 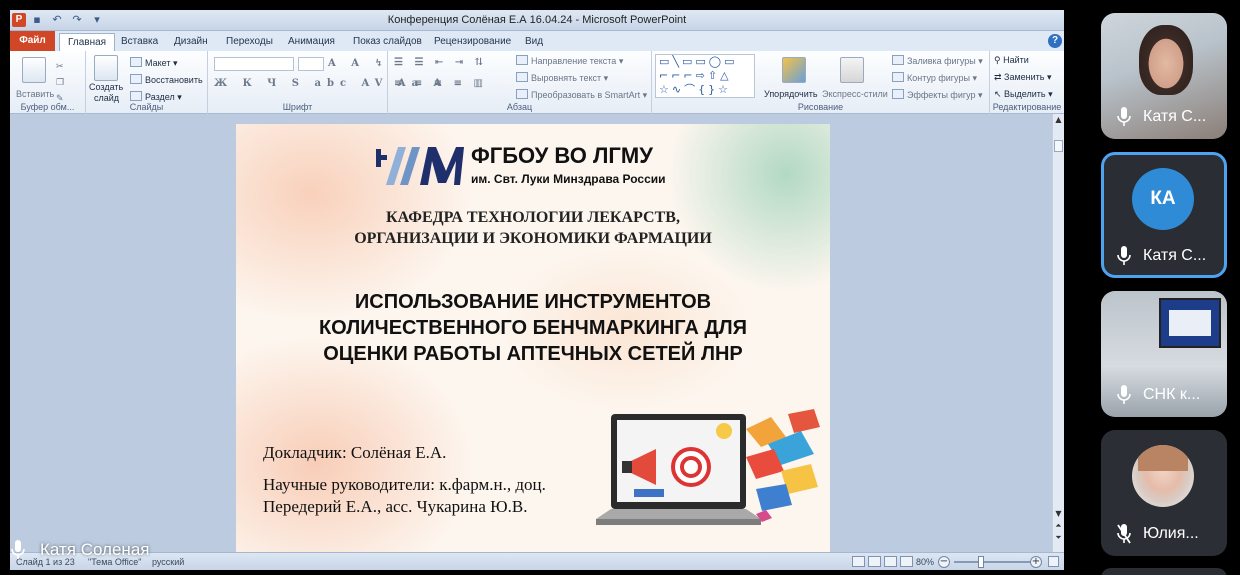 I want to click on presenter-name: Катя Соленая, so click(x=95, y=549).